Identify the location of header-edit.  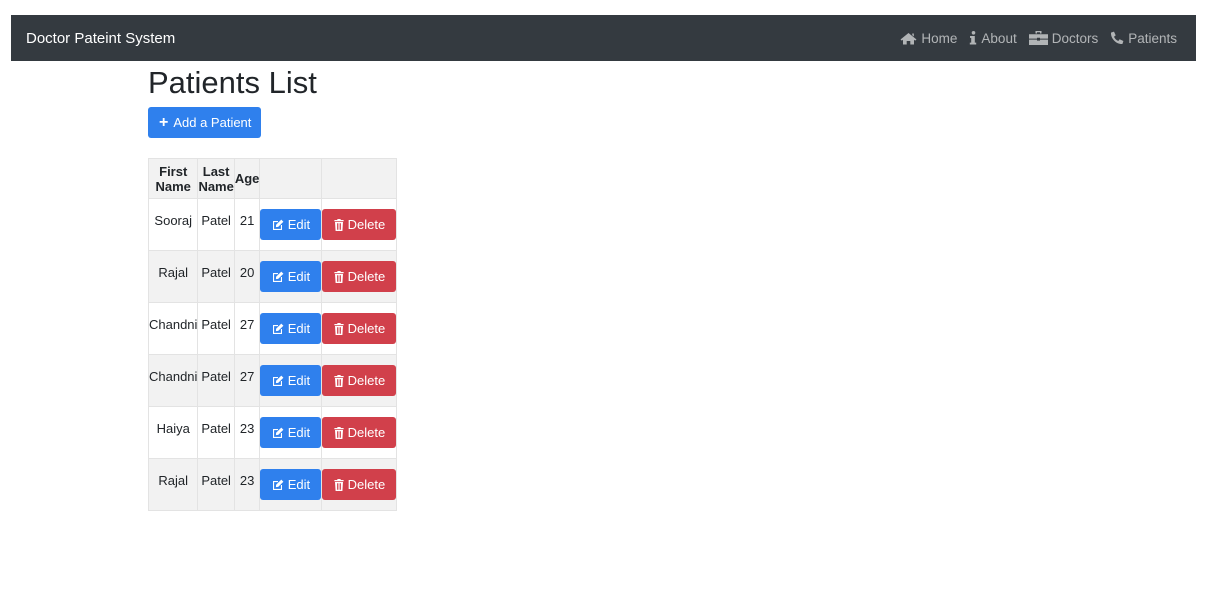
(291, 178).